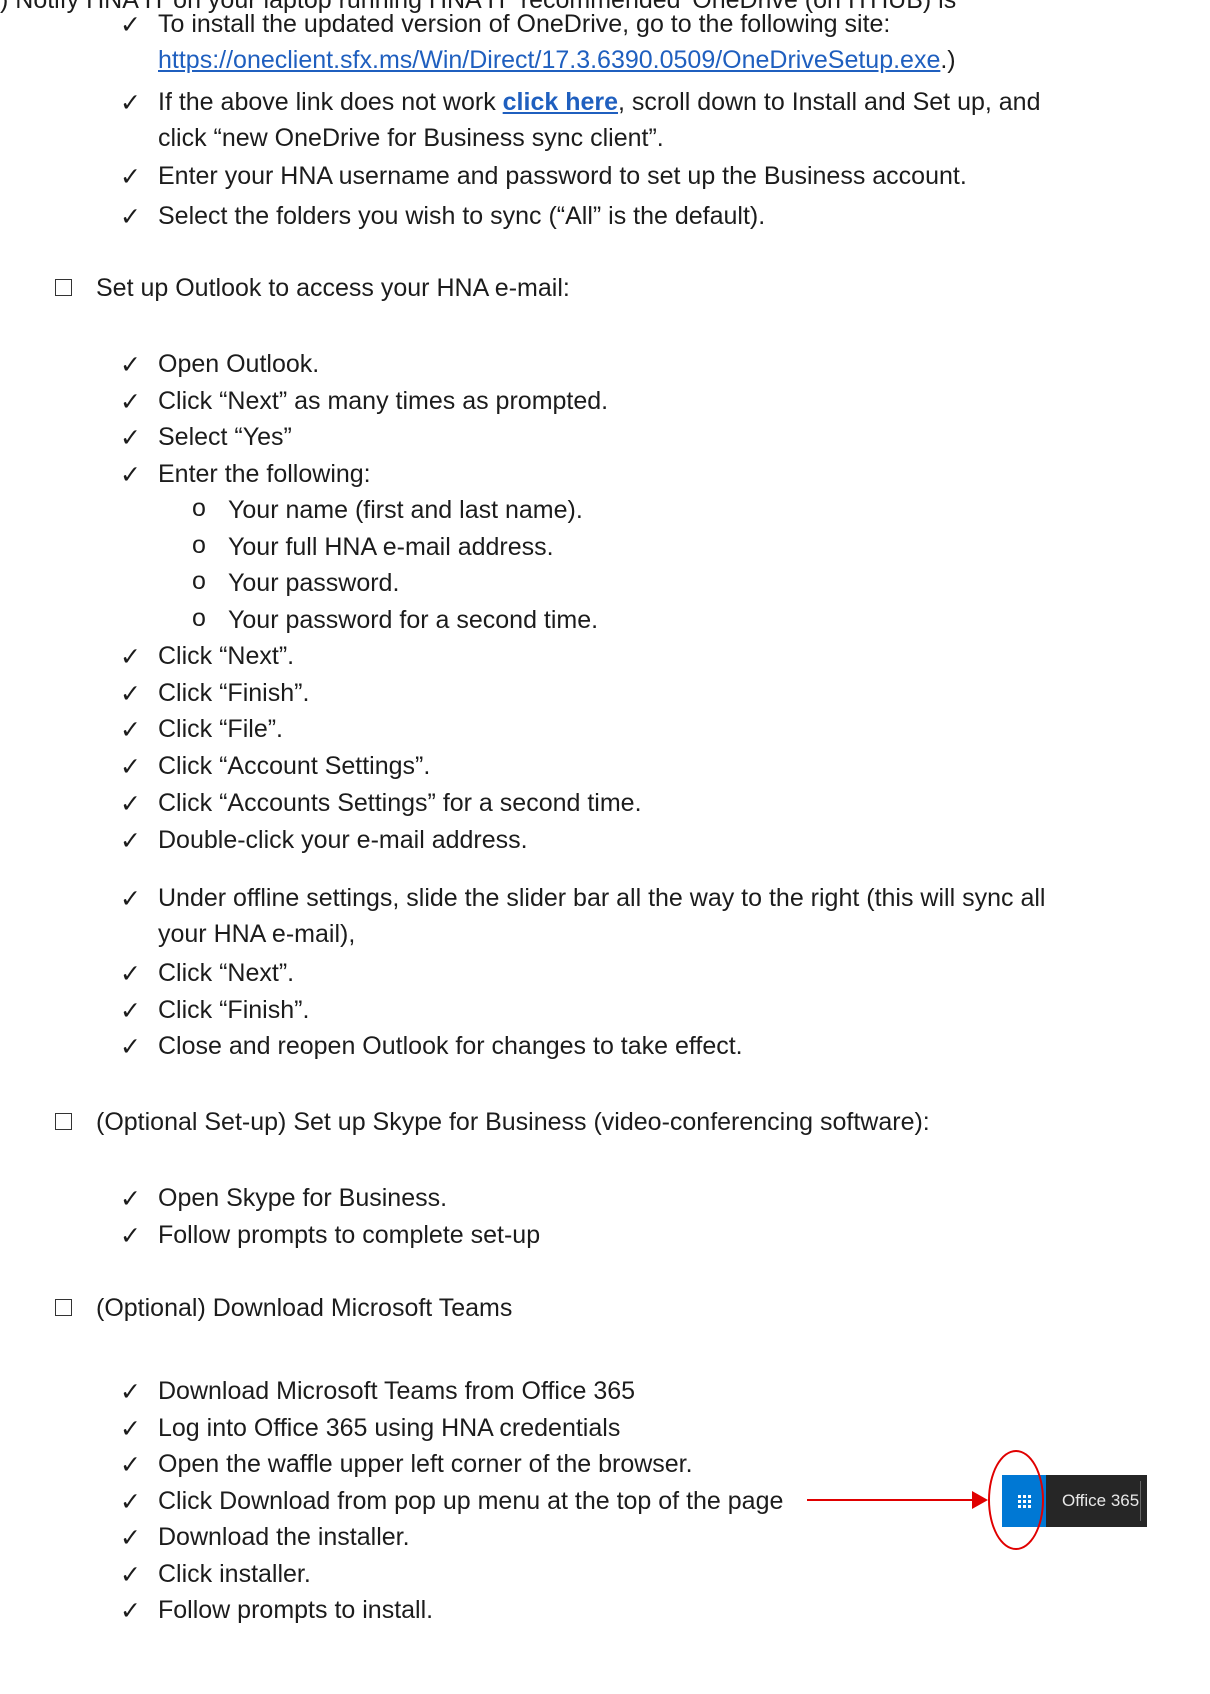 Image resolution: width=1210 pixels, height=1694 pixels. What do you see at coordinates (304, 1308) in the screenshot?
I see `teams-heading: (Optional) Download Microsoft Teams` at bounding box center [304, 1308].